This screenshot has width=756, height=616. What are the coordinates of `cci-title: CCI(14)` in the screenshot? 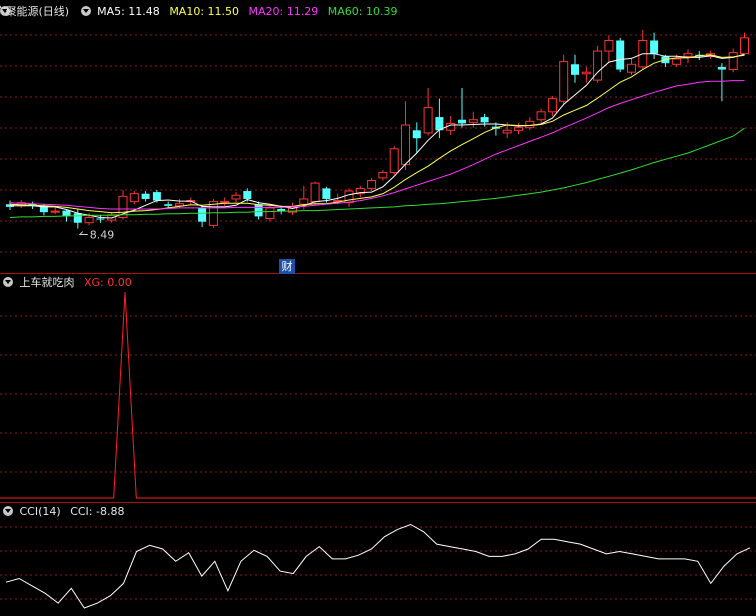 It's located at (40, 511).